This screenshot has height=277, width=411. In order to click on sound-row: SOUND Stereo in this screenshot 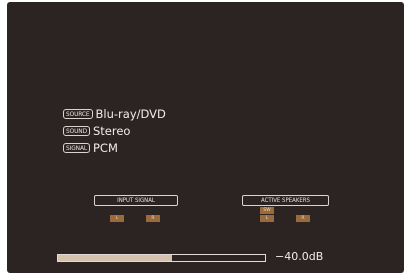, I will do `click(96, 131)`.